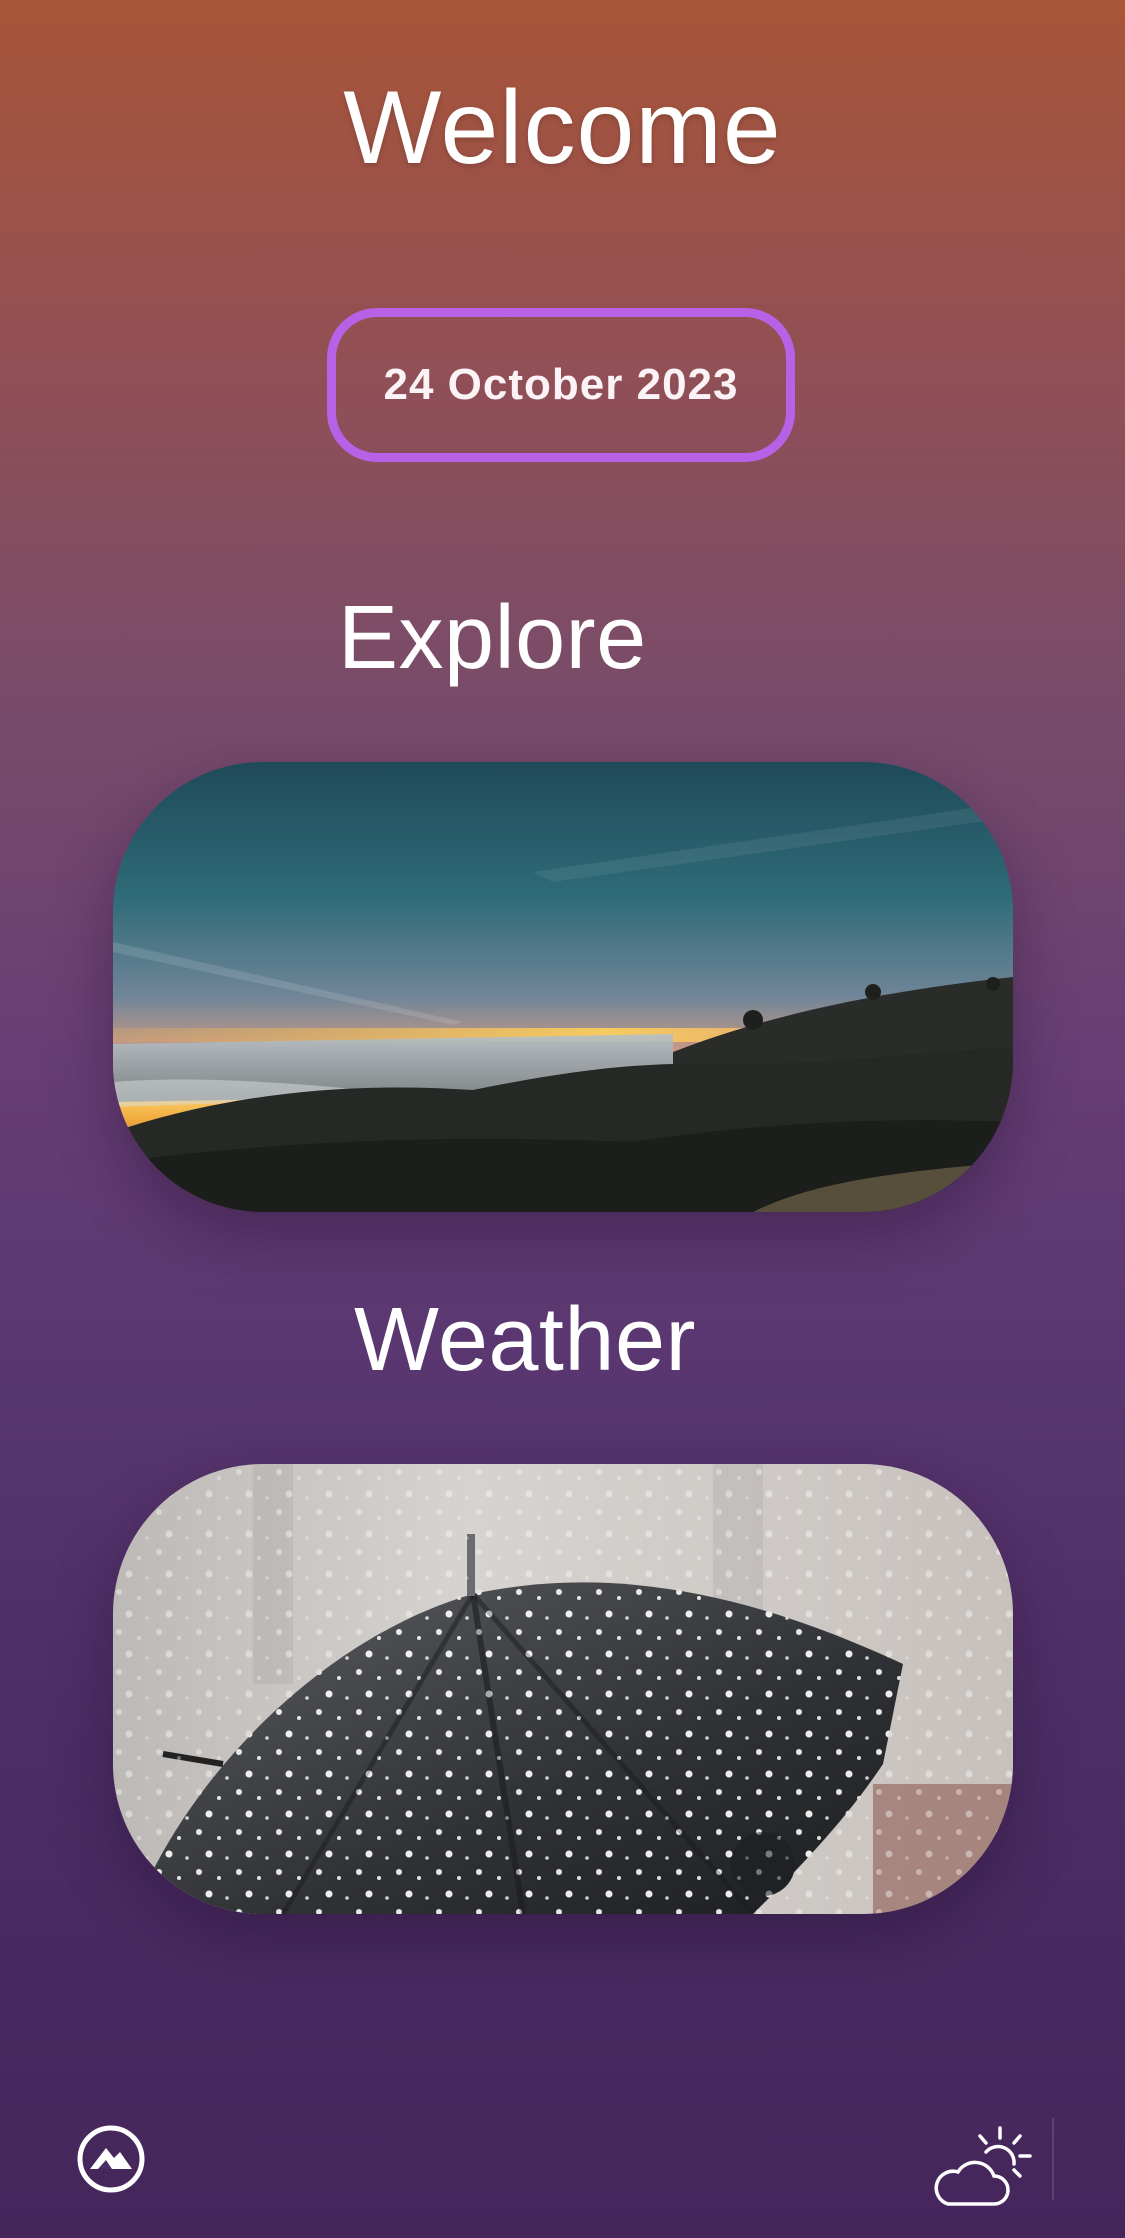 The height and width of the screenshot is (2238, 1125). I want to click on weather-tab-button, so click(984, 2169).